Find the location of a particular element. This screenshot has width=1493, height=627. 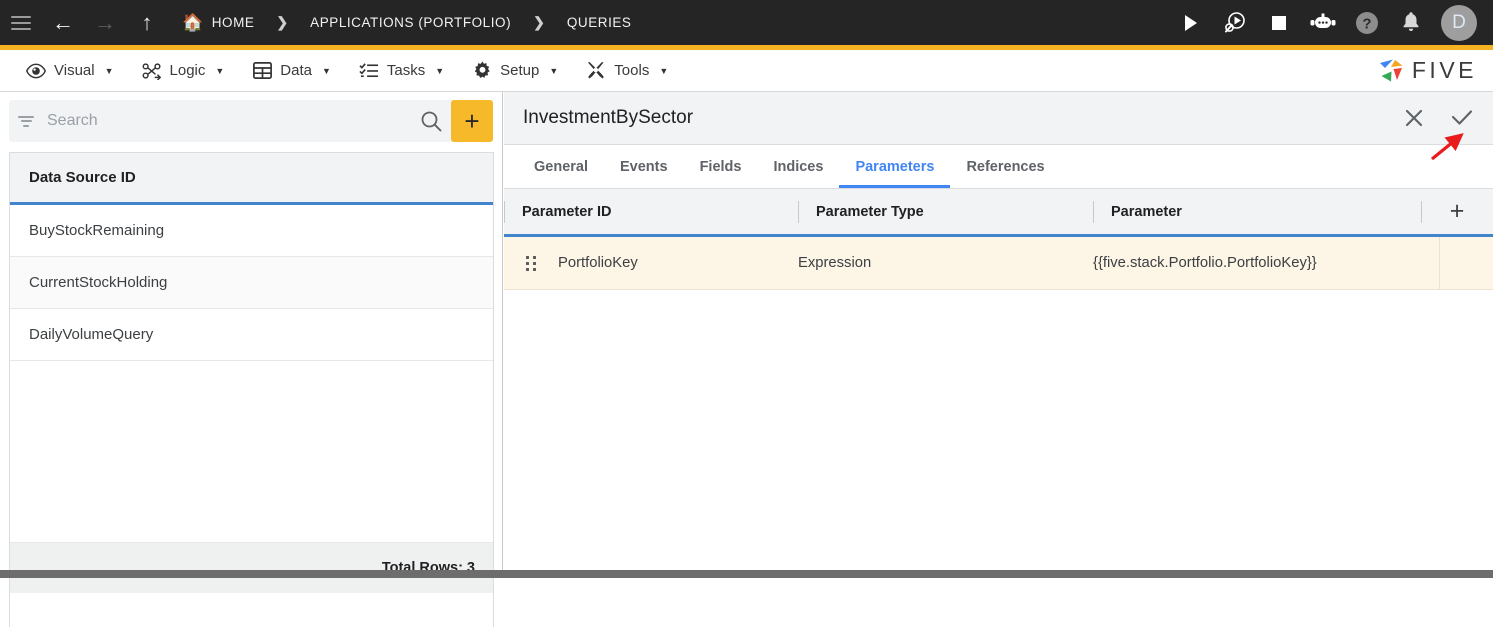

filter-icon is located at coordinates (26, 121).